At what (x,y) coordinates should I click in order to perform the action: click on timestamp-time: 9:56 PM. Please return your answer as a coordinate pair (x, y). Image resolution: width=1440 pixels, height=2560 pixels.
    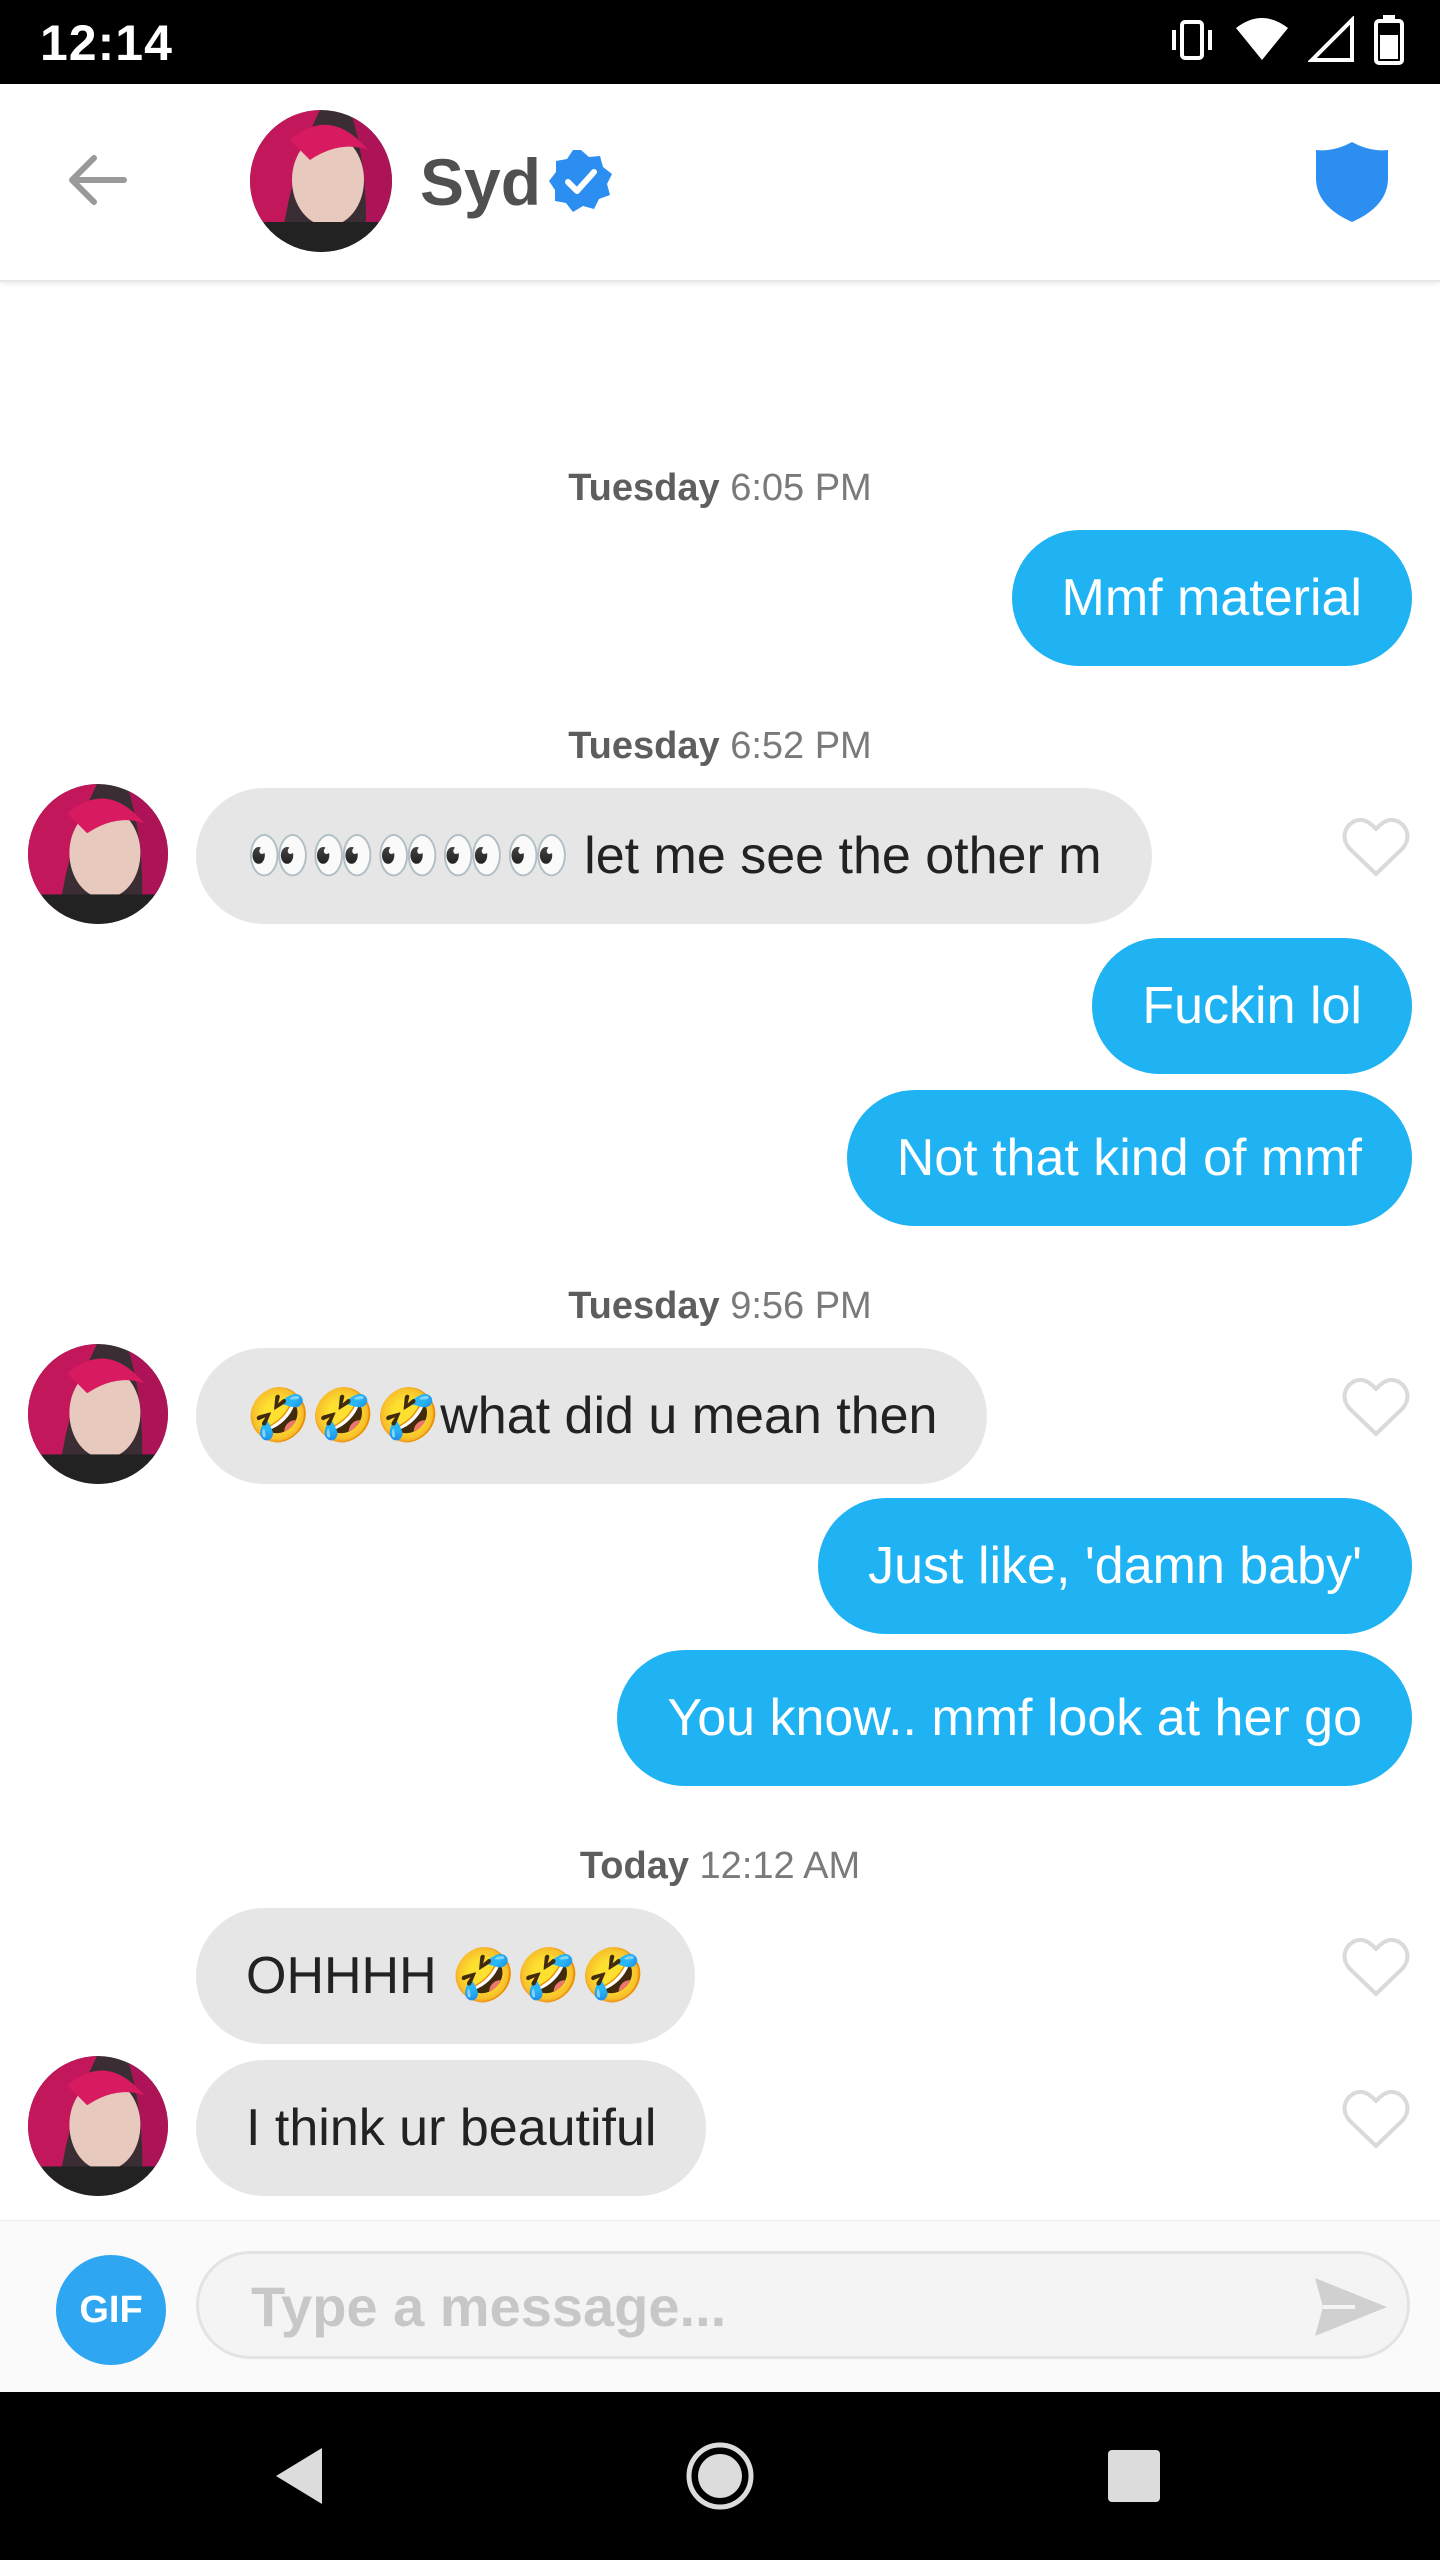
    Looking at the image, I should click on (801, 1306).